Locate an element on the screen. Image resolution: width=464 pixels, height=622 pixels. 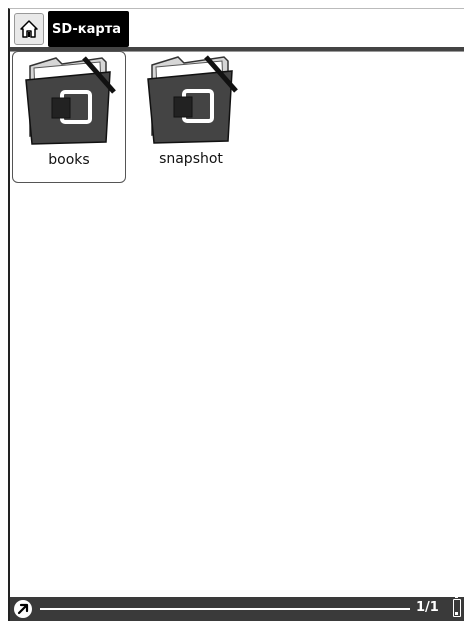
location-tab-label: SD-карта is located at coordinates (86, 29).